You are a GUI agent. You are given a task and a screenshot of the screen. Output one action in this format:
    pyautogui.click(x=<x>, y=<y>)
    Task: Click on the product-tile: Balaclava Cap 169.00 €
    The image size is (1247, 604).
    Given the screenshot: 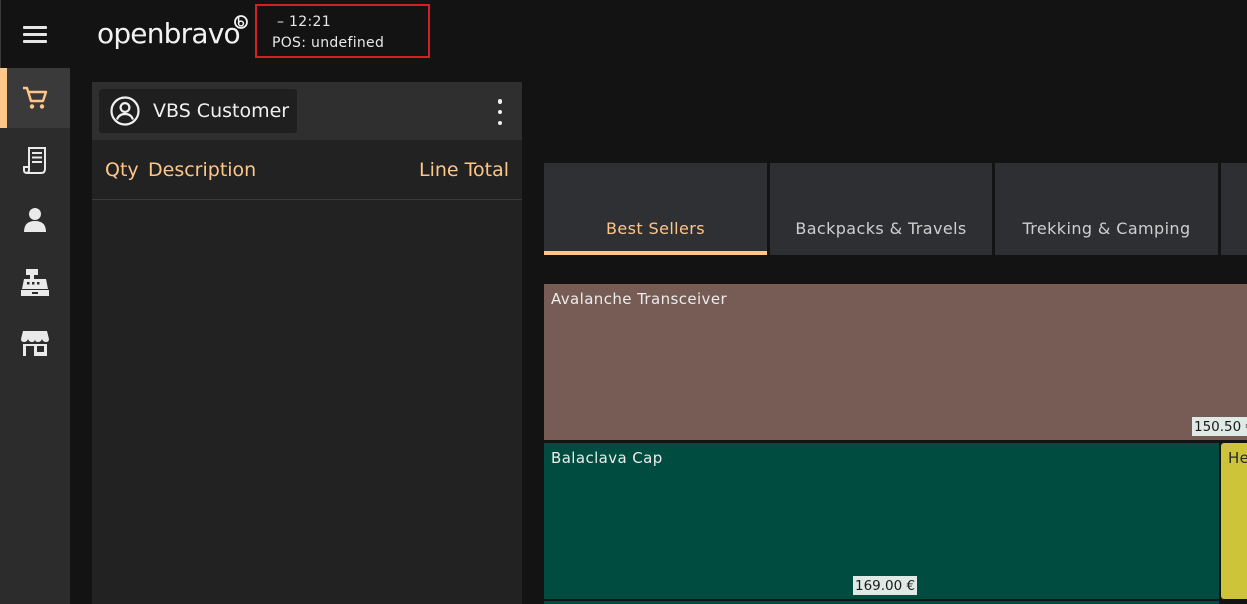 What is the action you would take?
    pyautogui.click(x=881, y=521)
    